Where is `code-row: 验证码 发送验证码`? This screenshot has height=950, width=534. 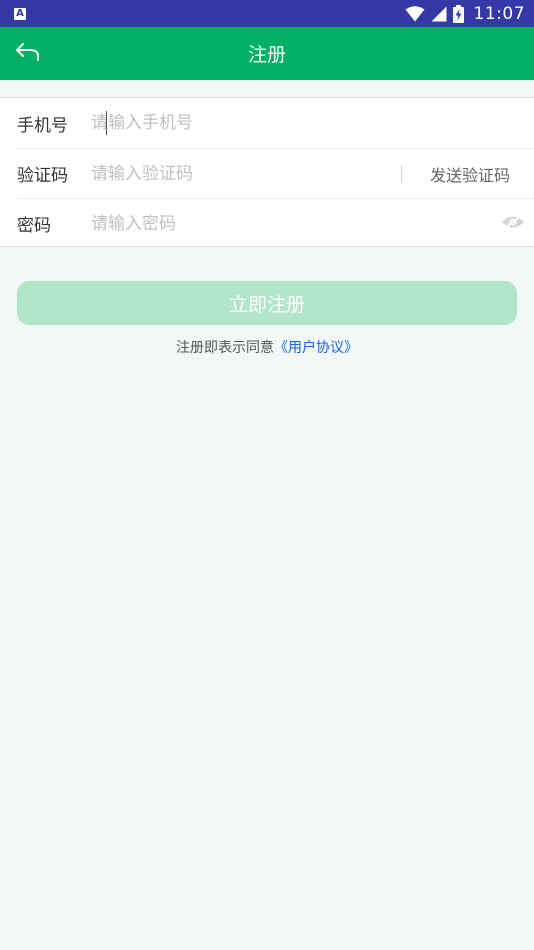 code-row: 验证码 发送验证码 is located at coordinates (275, 173).